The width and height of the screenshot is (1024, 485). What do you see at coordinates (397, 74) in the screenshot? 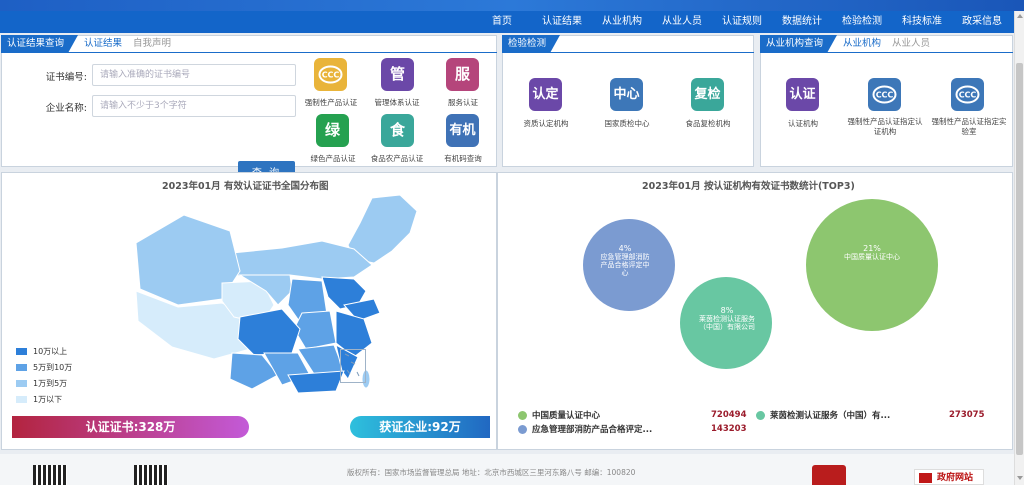
I see `management-system-icon: 管` at bounding box center [397, 74].